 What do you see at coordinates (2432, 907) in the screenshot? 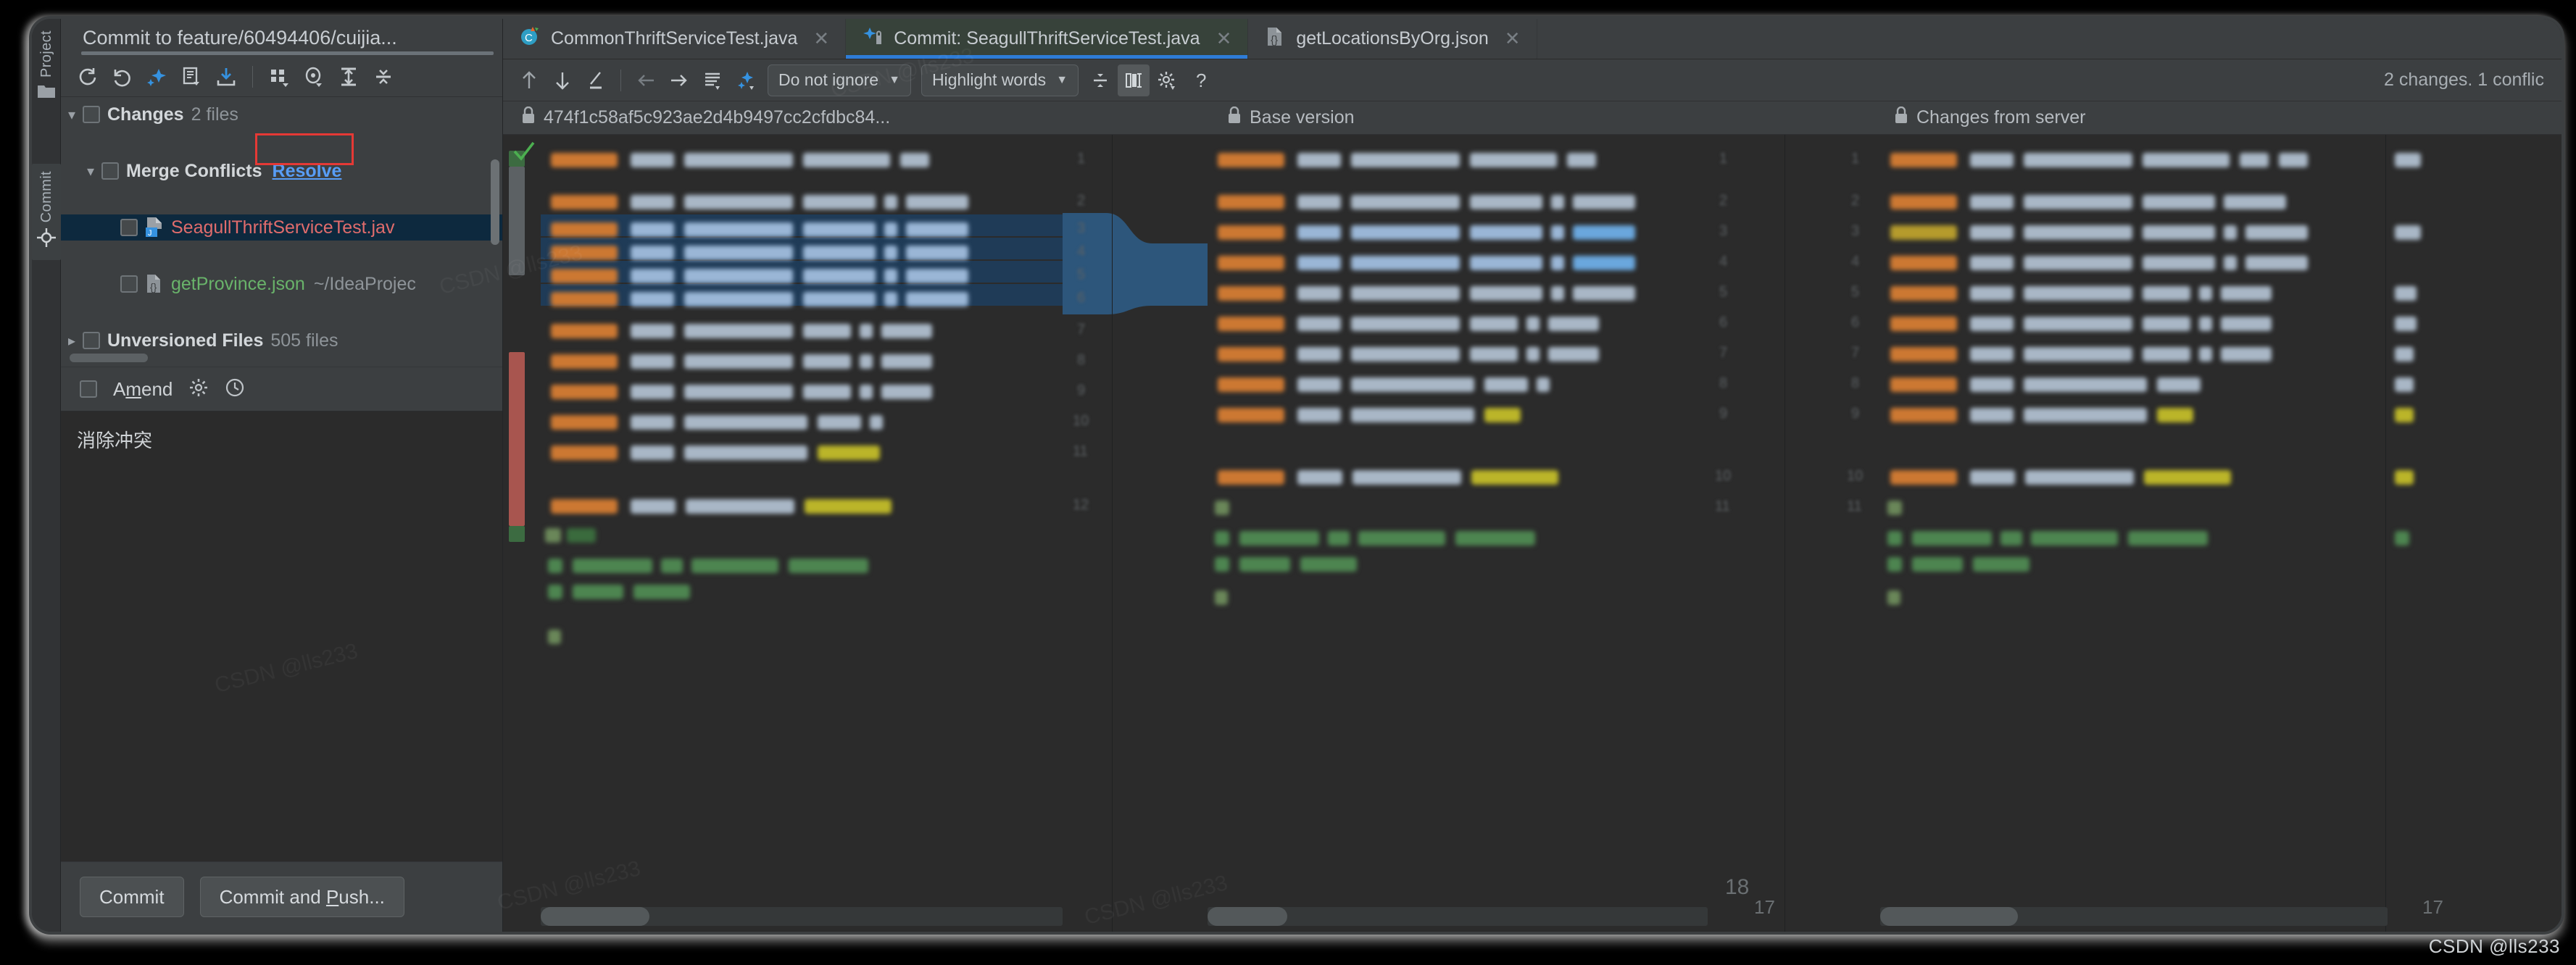
I see `line-number-17-right: 17` at bounding box center [2432, 907].